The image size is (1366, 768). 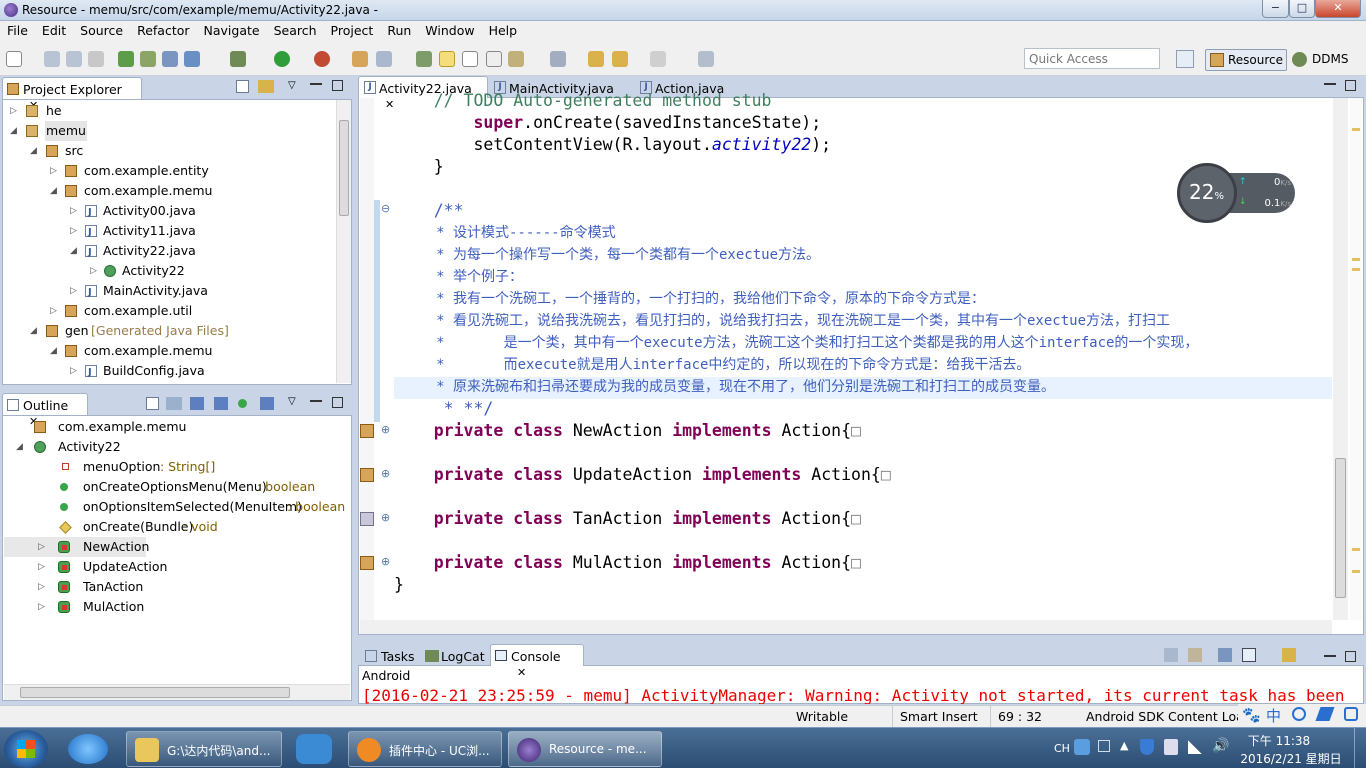 I want to click on maximize-button: □, so click(x=1302, y=9).